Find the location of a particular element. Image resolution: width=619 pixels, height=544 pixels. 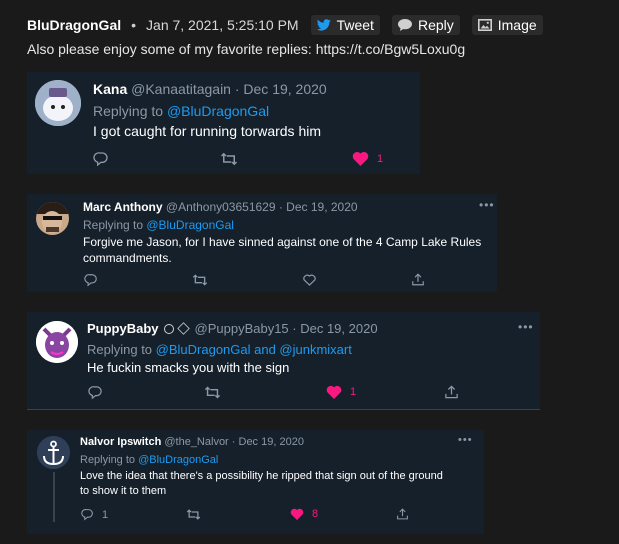

reply-author-name: PuppyBaby is located at coordinates (123, 328).